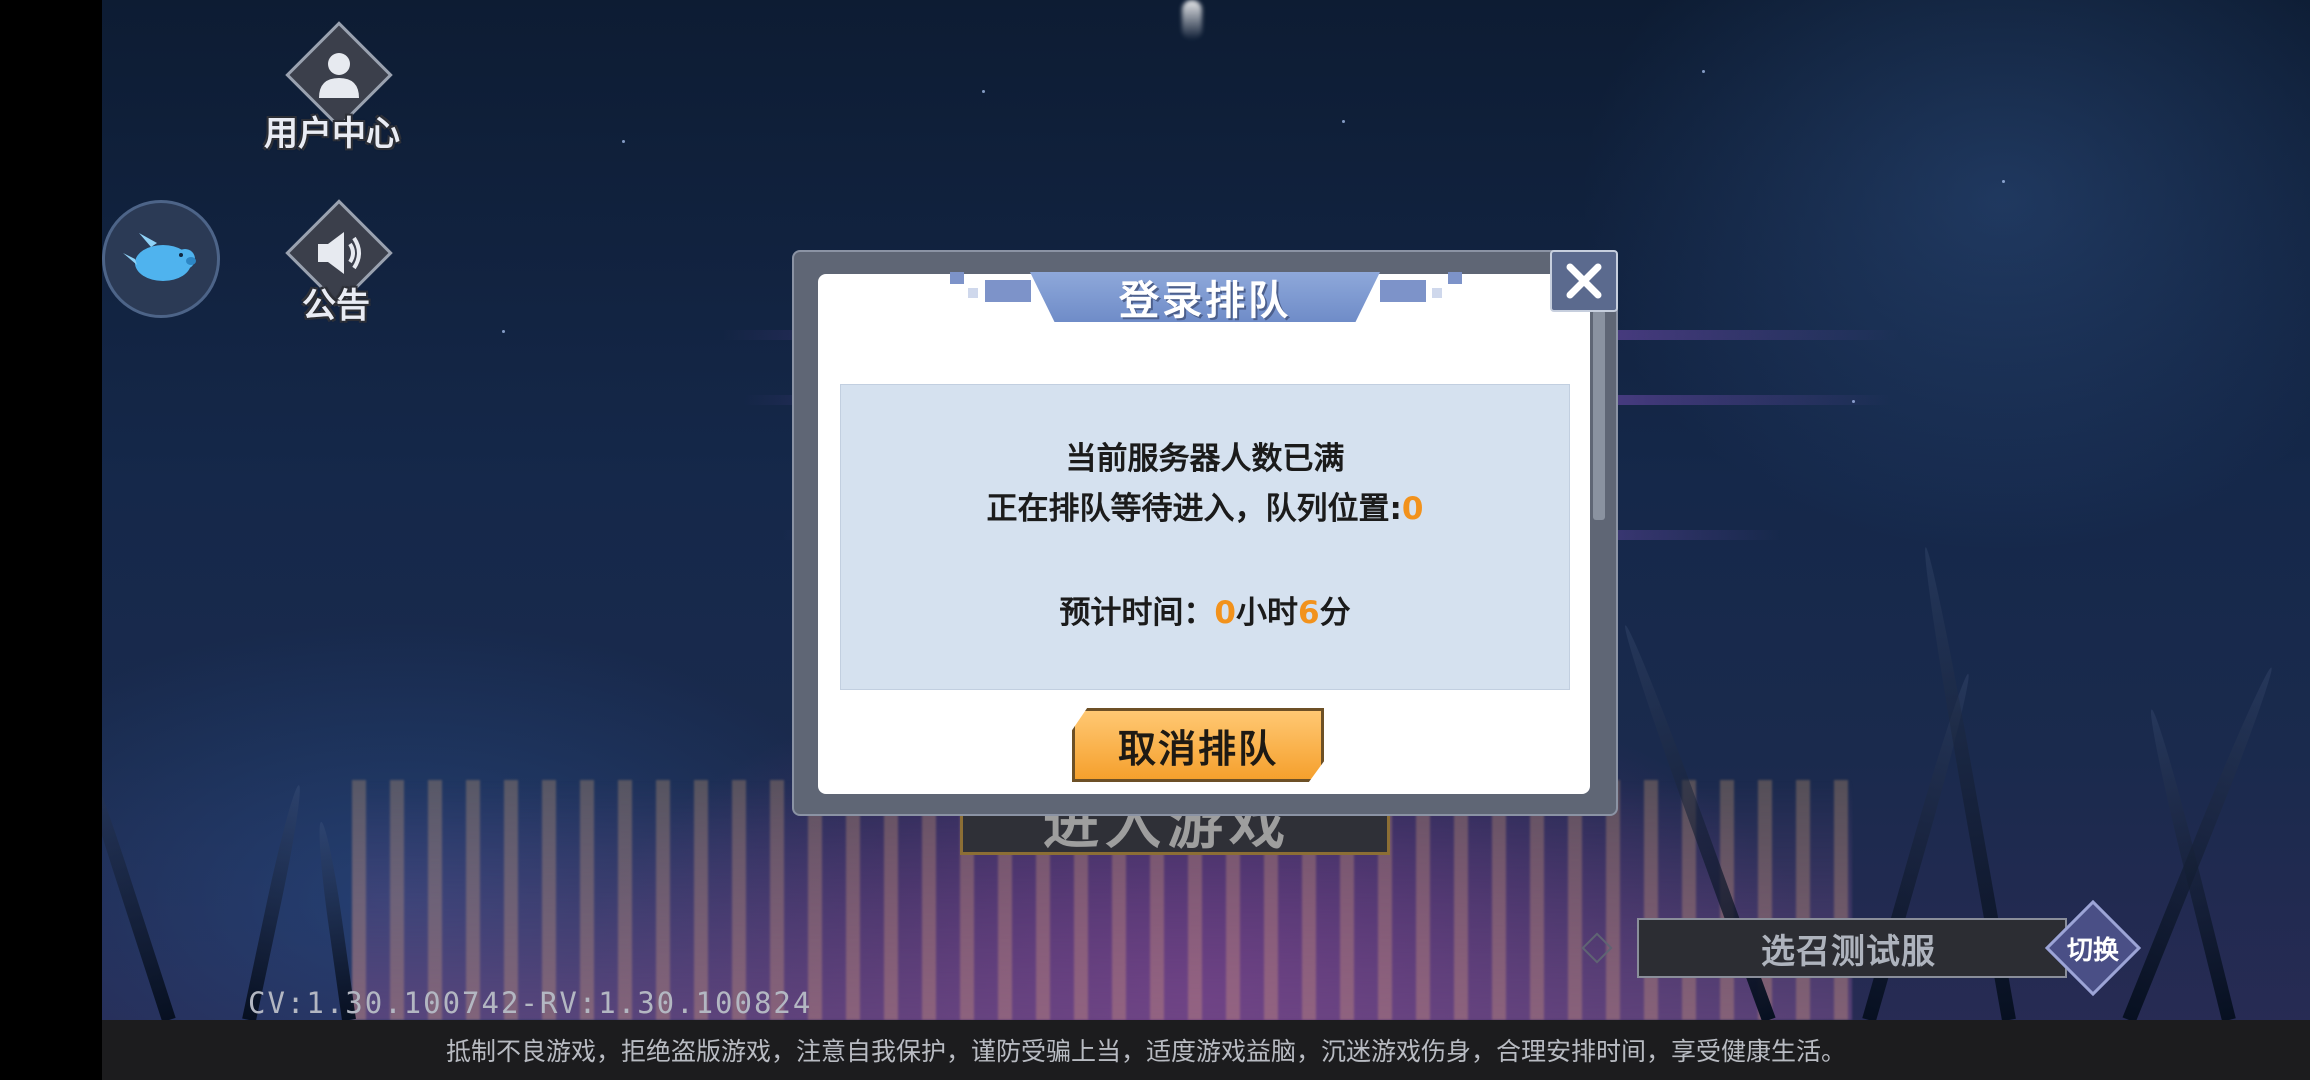 The image size is (2310, 1080). Describe the element at coordinates (332, 134) in the screenshot. I see `user-center-label: 用户中心` at that location.